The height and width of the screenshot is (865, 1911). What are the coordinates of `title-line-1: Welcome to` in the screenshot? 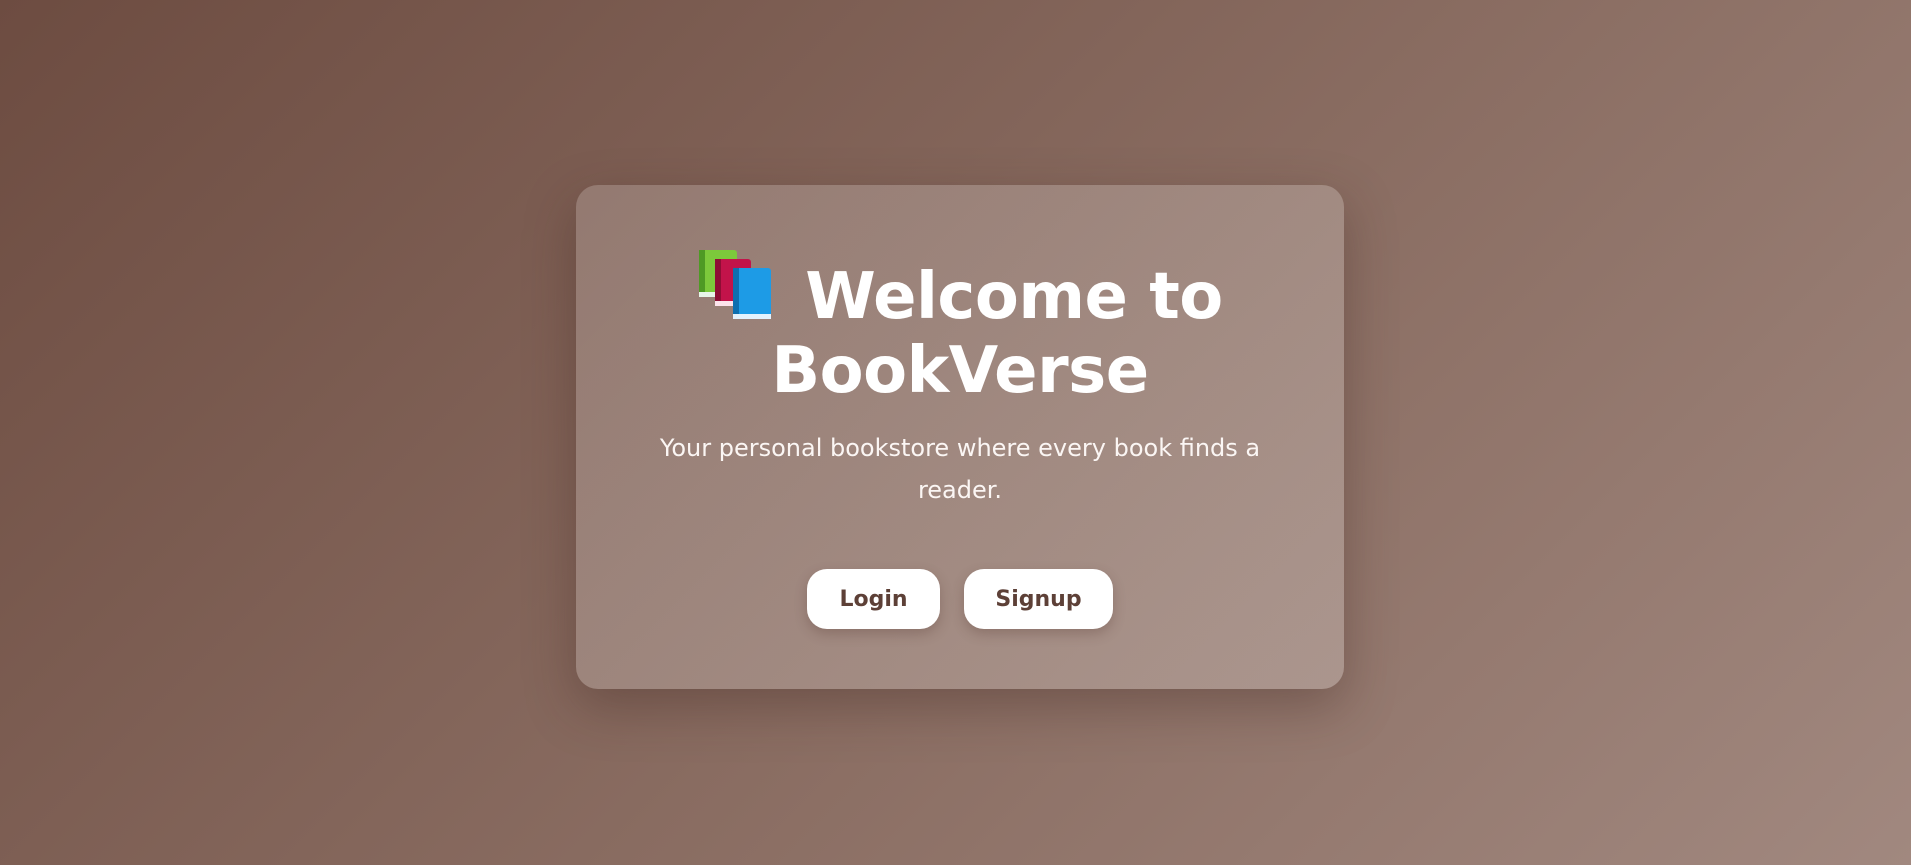 It's located at (960, 292).